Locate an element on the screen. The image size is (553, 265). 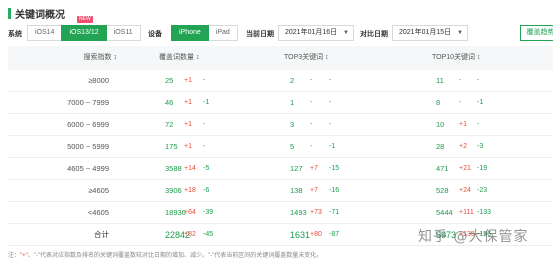
cell-value: 46 is located at coordinates (169, 103).